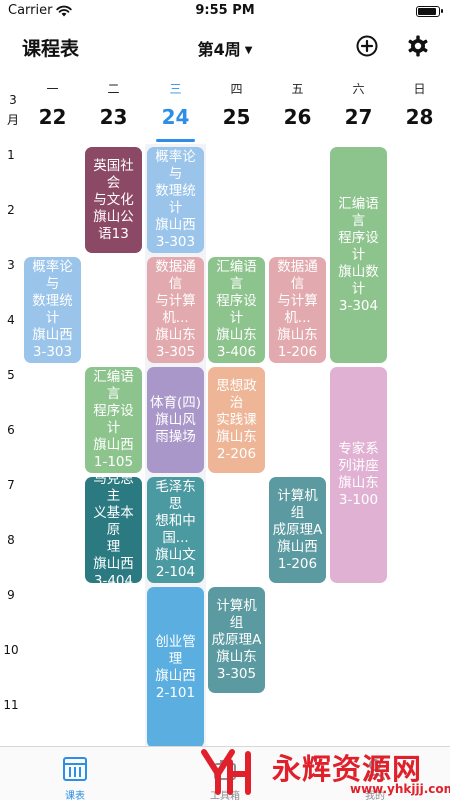 This screenshot has height=800, width=450. What do you see at coordinates (358, 89) in the screenshot?
I see `weekday-label: 六` at bounding box center [358, 89].